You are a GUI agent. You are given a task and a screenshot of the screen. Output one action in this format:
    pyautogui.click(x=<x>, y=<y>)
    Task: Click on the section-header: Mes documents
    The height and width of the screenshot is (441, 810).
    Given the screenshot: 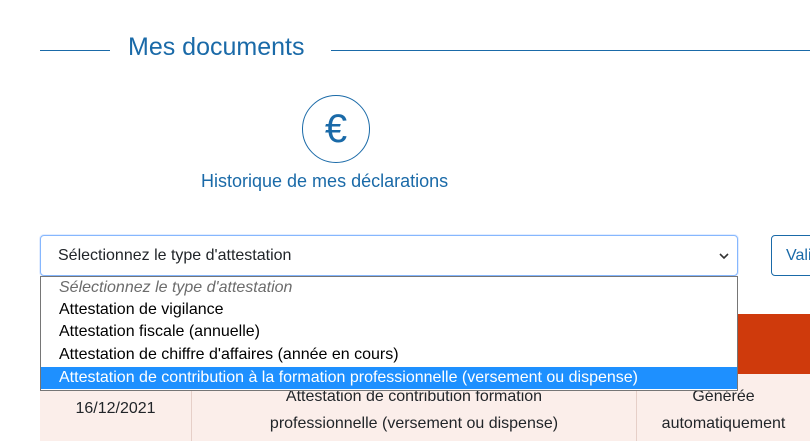 What is the action you would take?
    pyautogui.click(x=405, y=50)
    